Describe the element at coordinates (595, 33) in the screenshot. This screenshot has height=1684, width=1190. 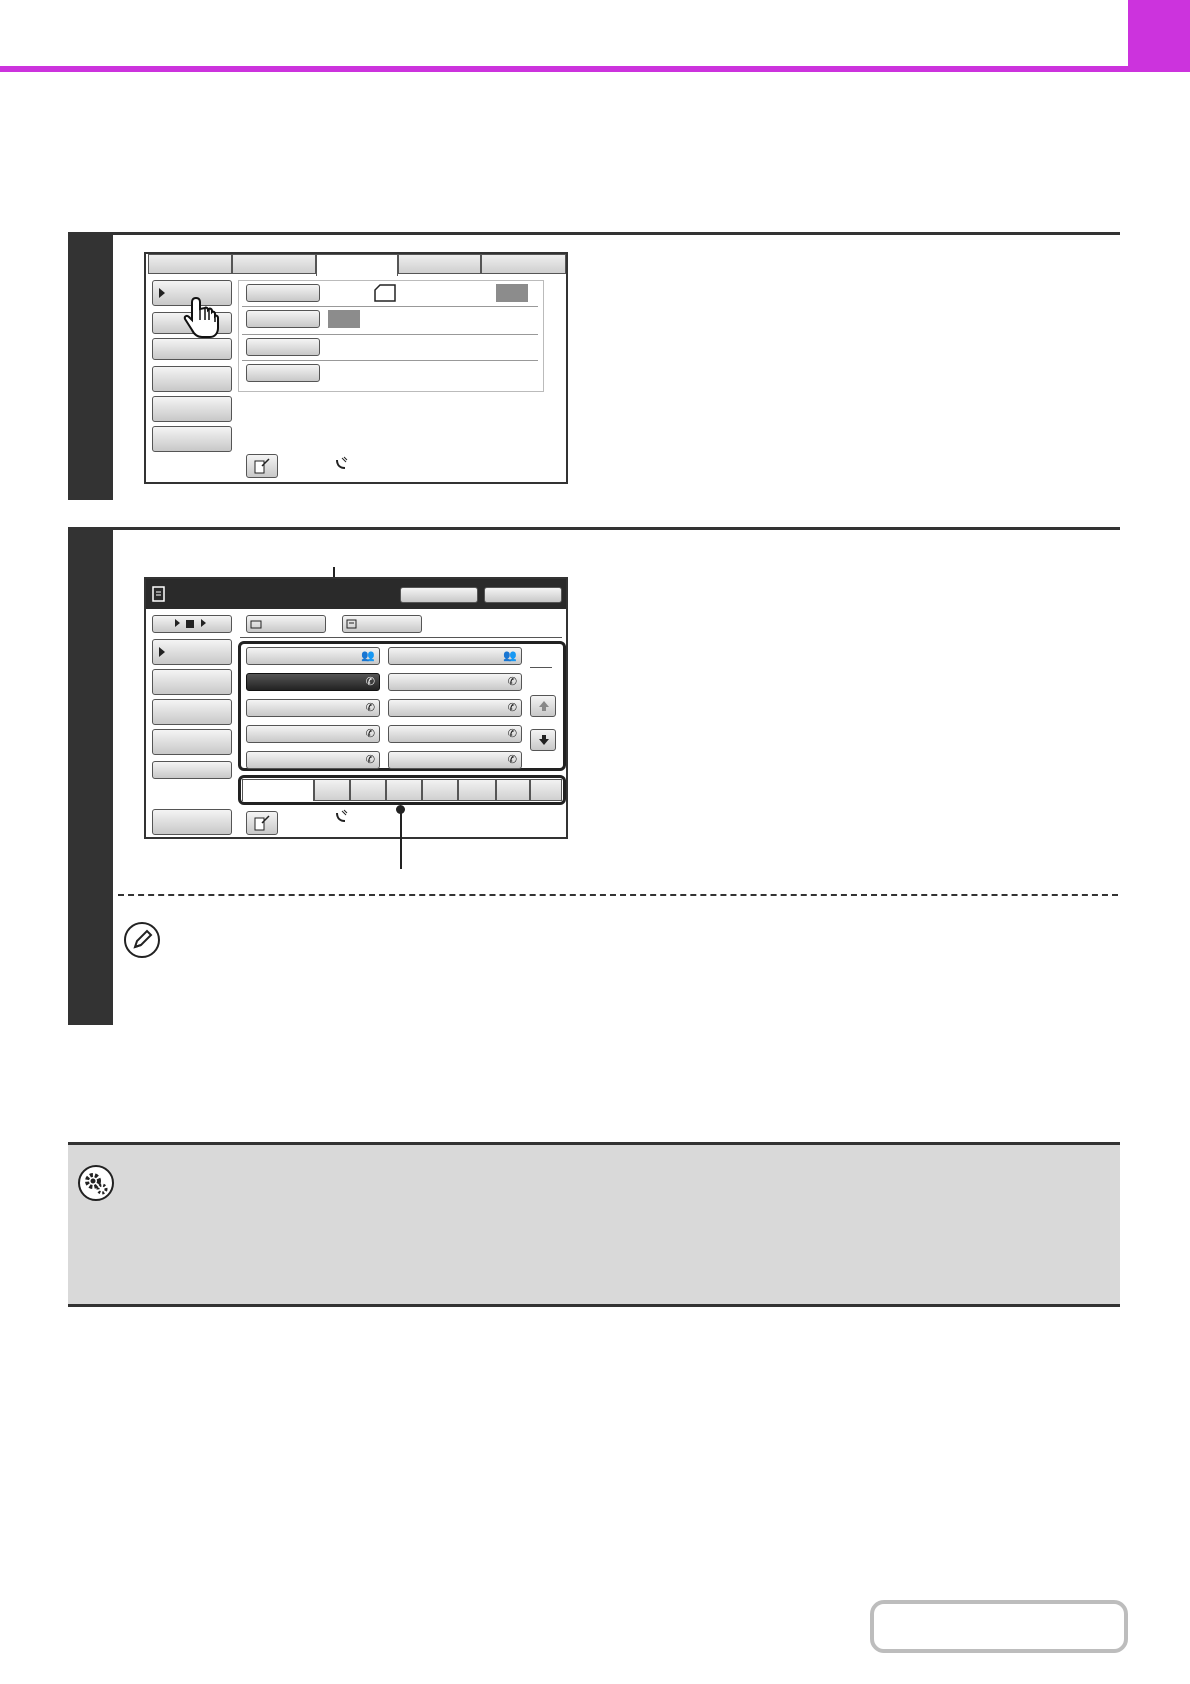
I see `page-header` at that location.